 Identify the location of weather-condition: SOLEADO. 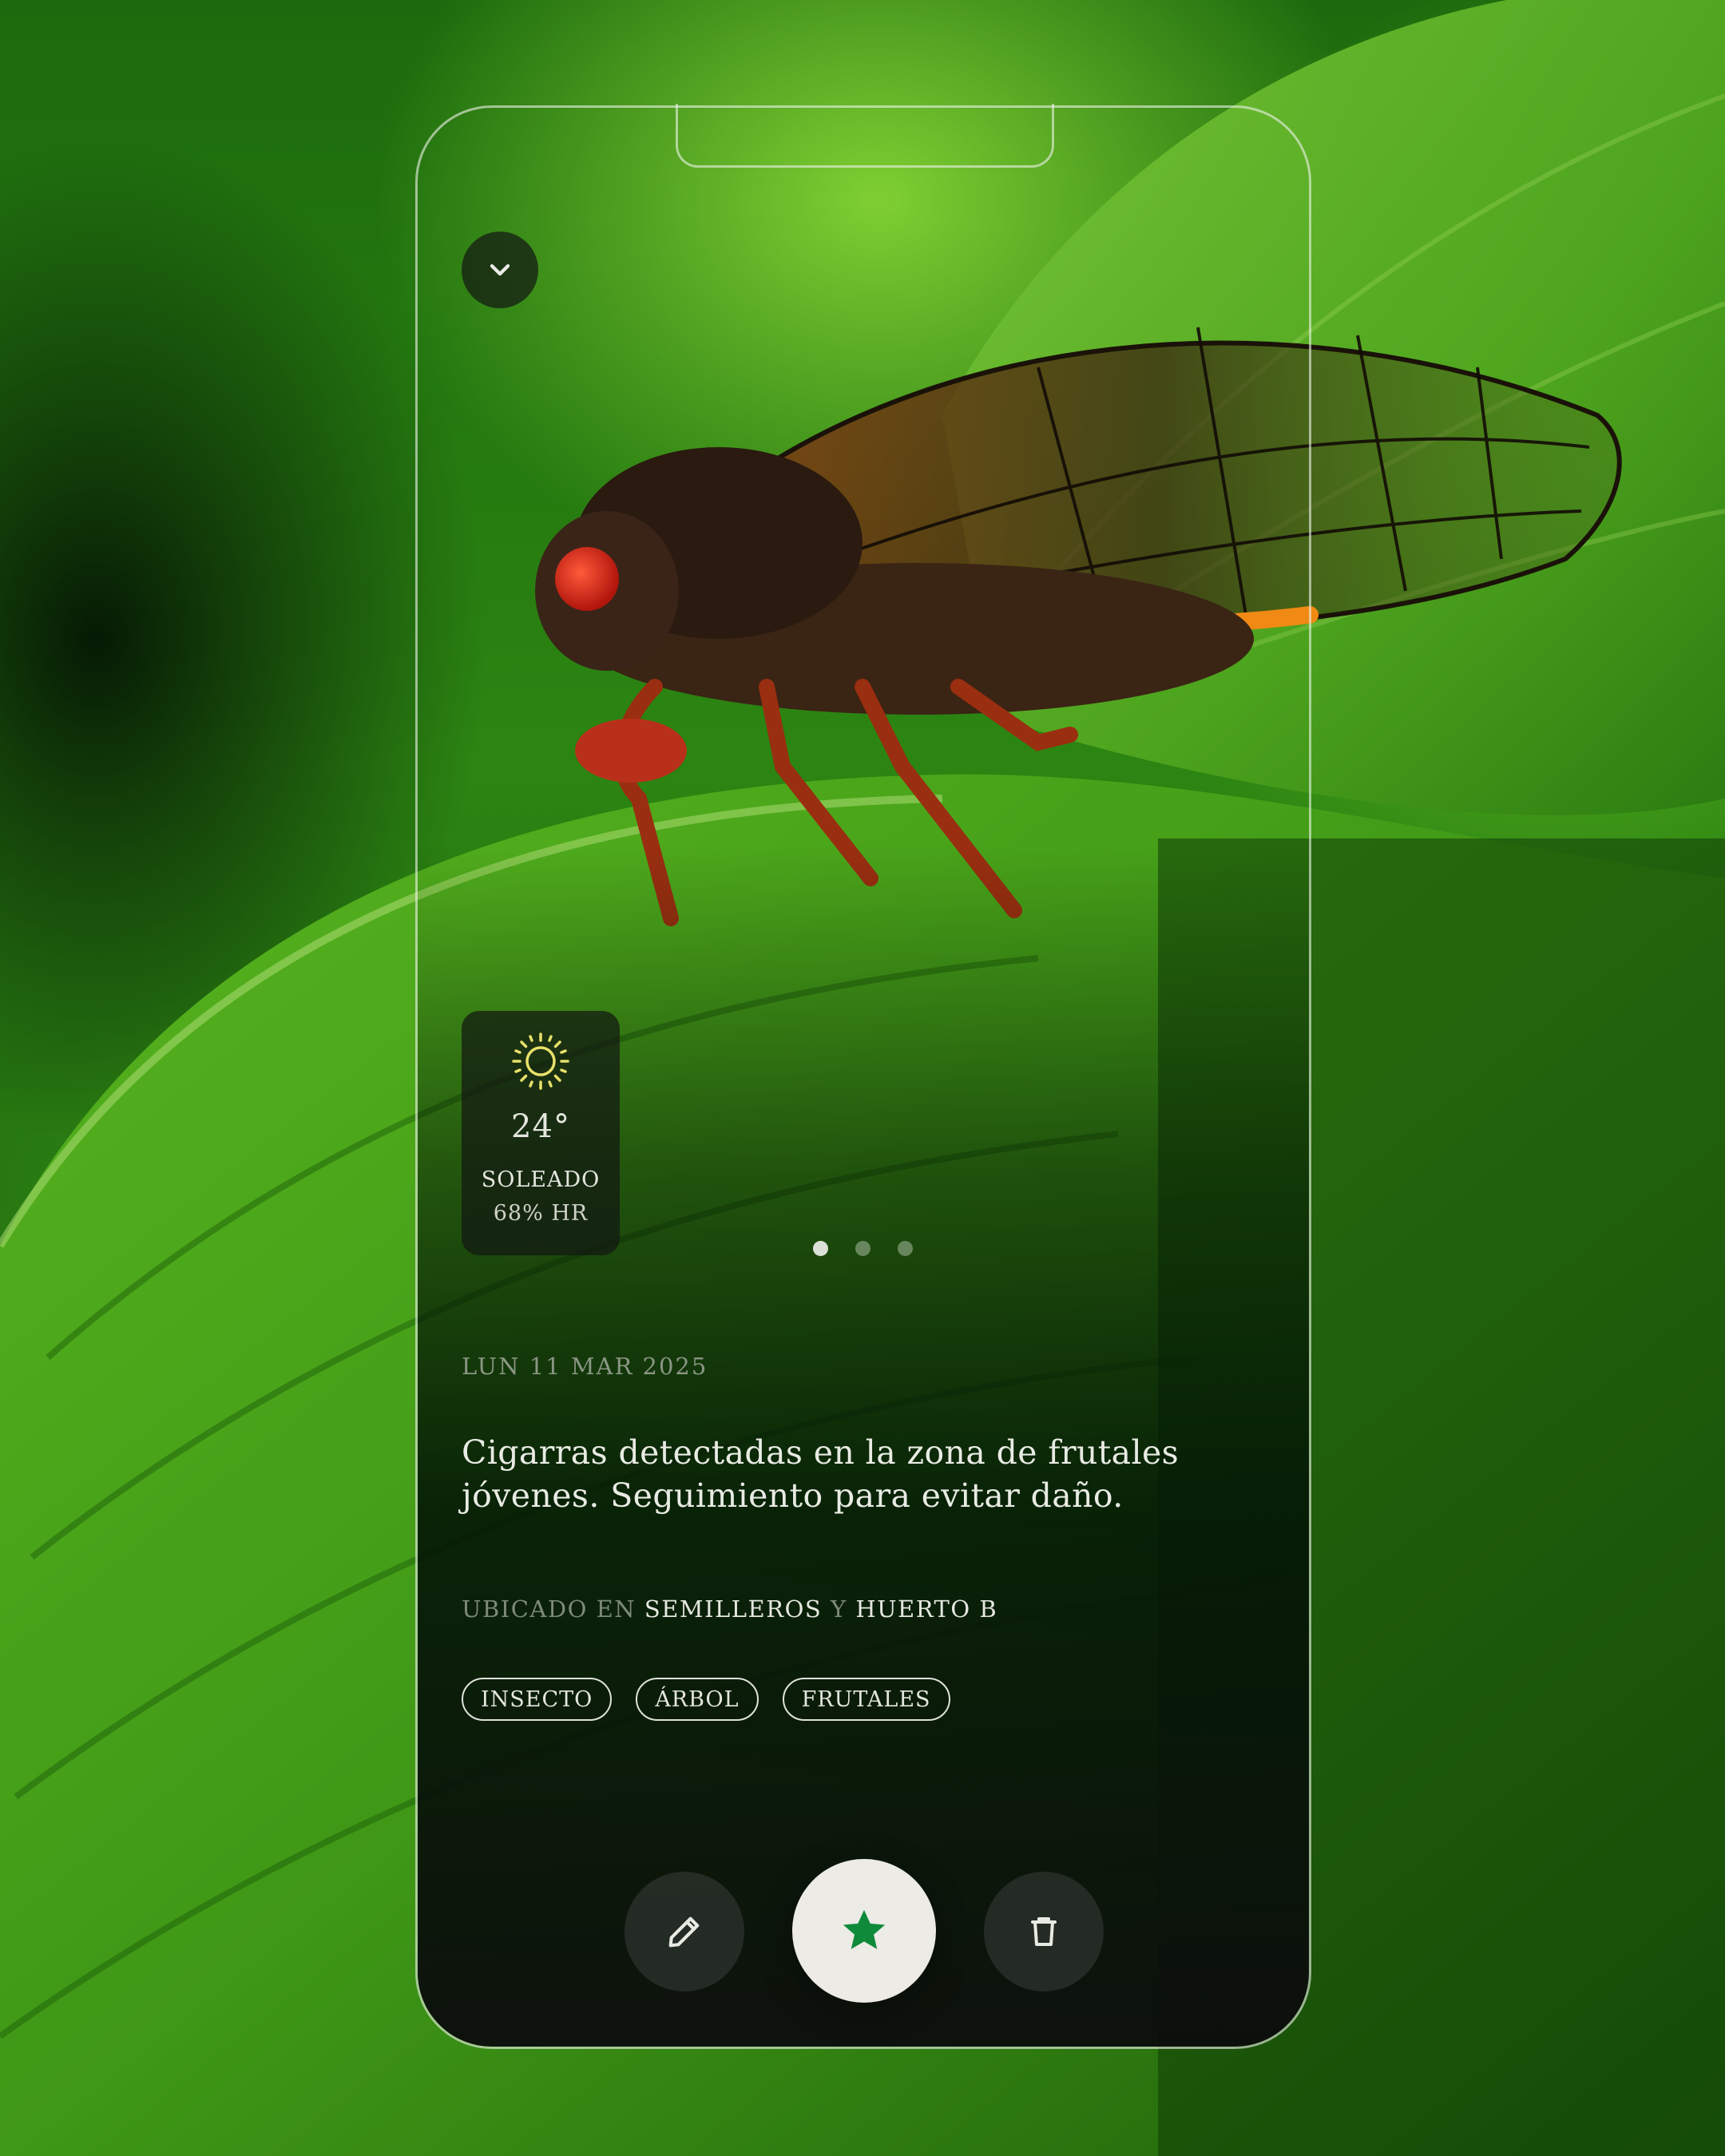
(541, 1179).